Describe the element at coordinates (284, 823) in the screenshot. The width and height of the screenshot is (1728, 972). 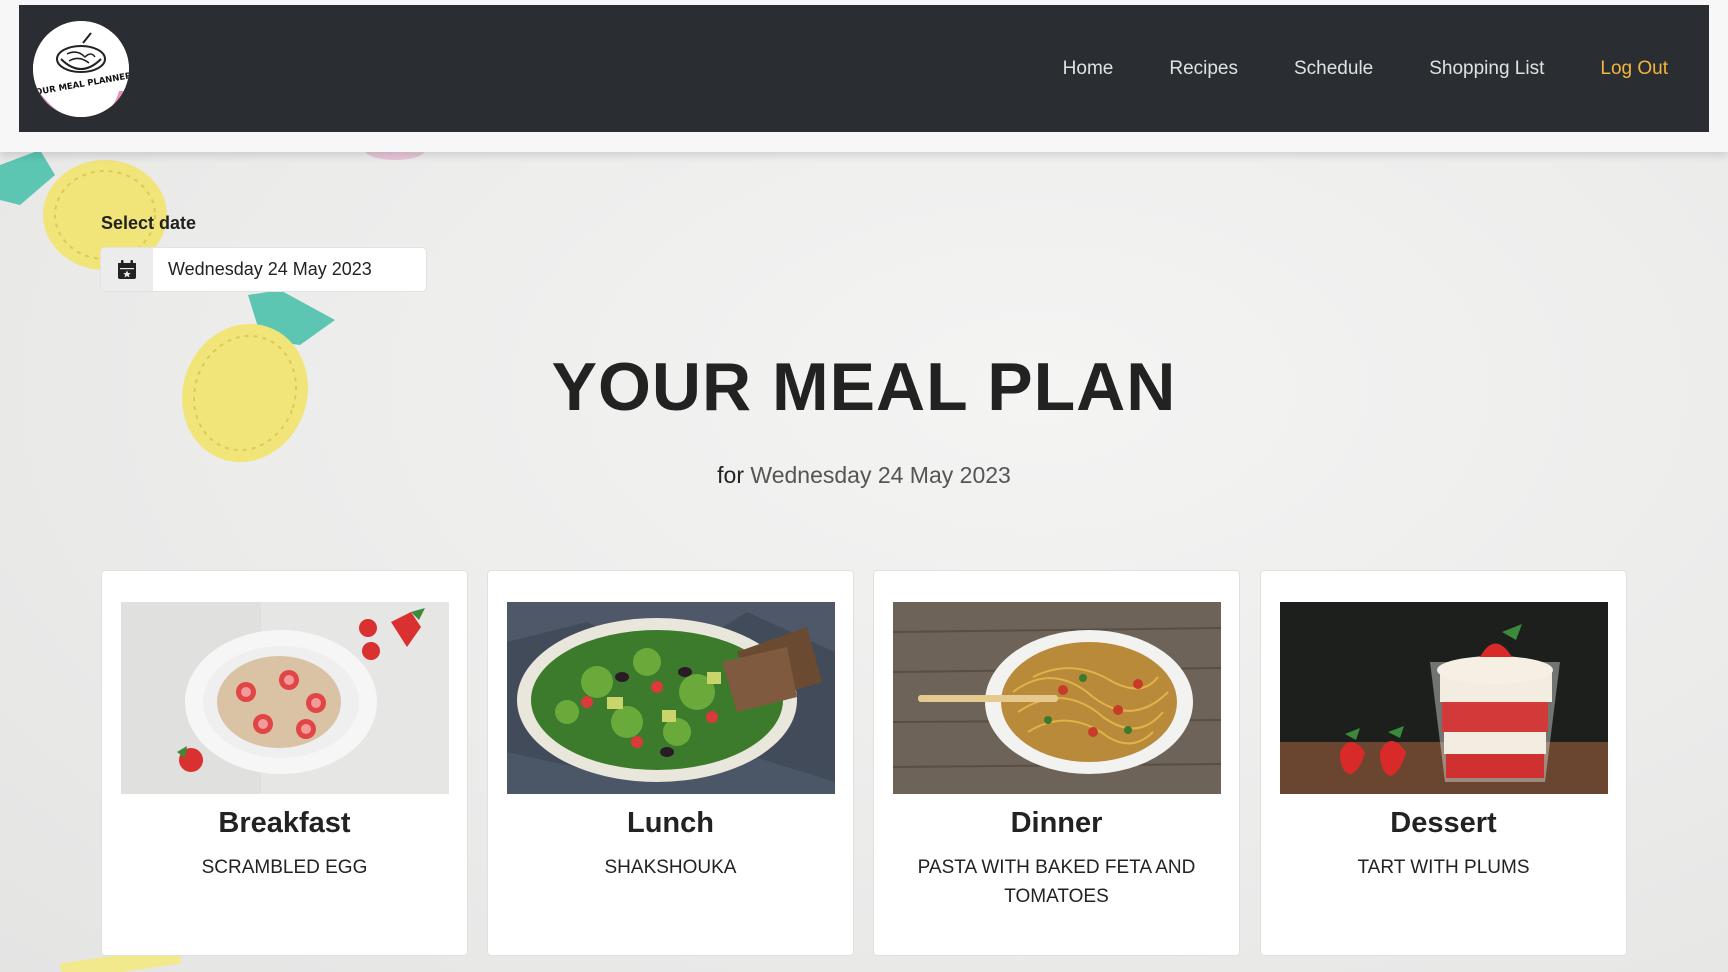
I see `meal-title: Breakfast` at that location.